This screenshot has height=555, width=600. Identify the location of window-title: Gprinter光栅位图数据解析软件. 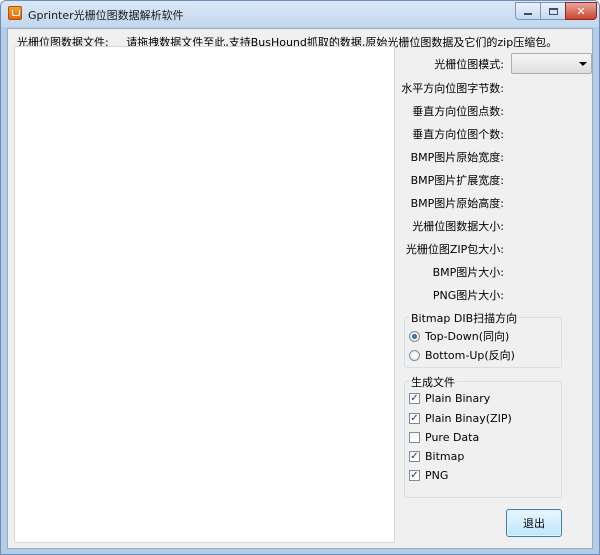
(106, 15).